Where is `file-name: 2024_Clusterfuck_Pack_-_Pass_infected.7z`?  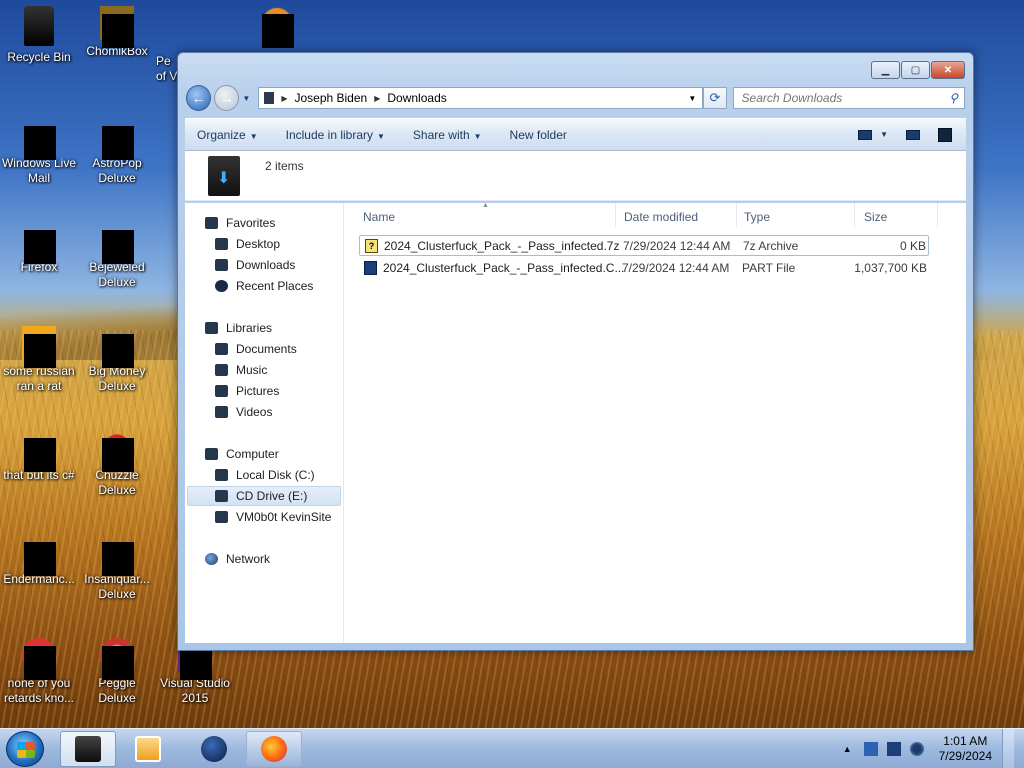 file-name: 2024_Clusterfuck_Pack_-_Pass_infected.7z is located at coordinates (502, 245).